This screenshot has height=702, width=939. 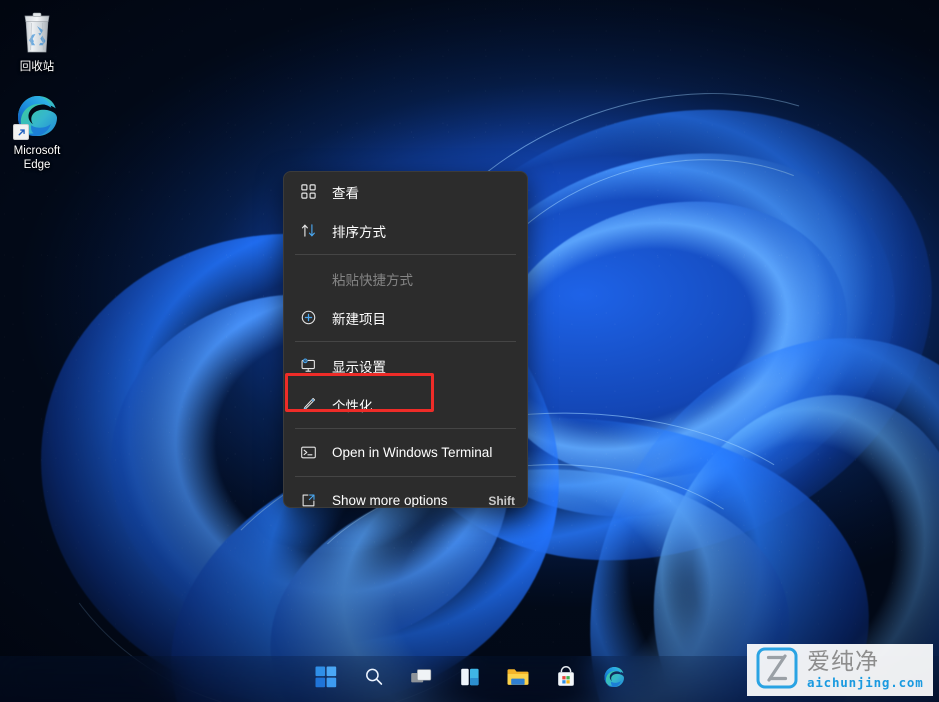 I want to click on context-menu-item-view: 查看, so click(x=405, y=191).